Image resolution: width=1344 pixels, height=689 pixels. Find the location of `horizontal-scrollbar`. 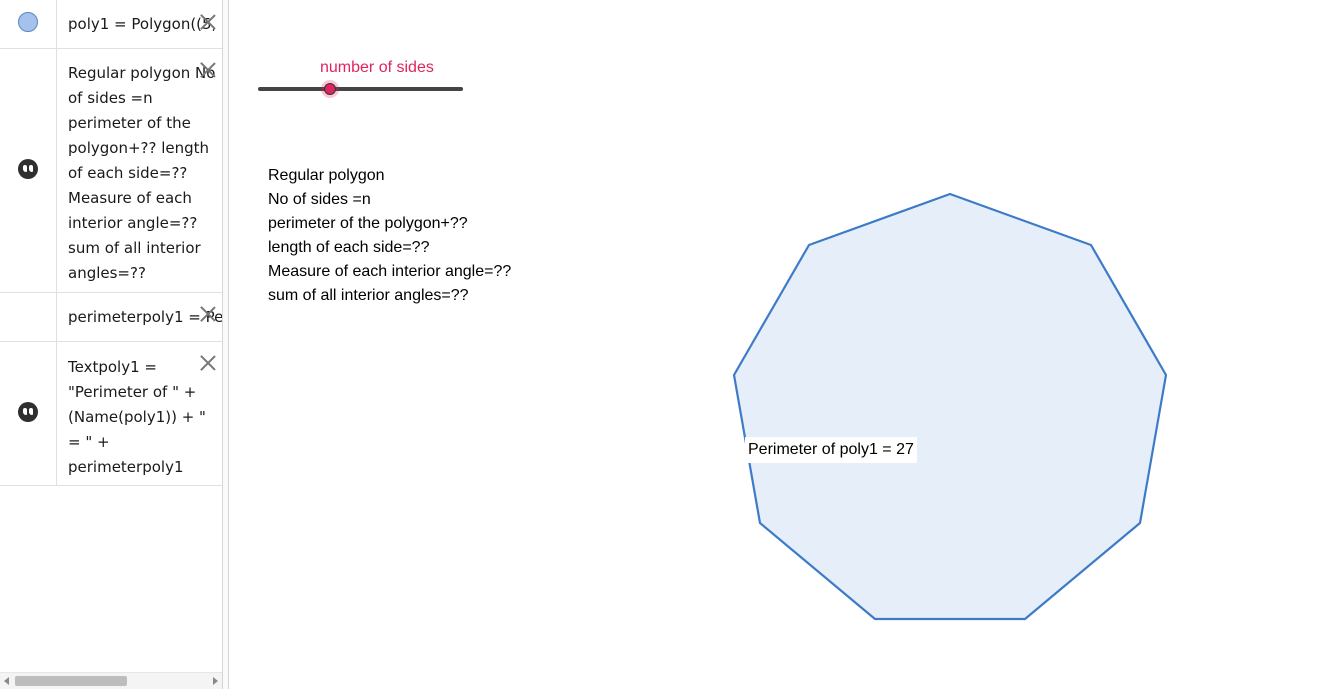

horizontal-scrollbar is located at coordinates (111, 680).